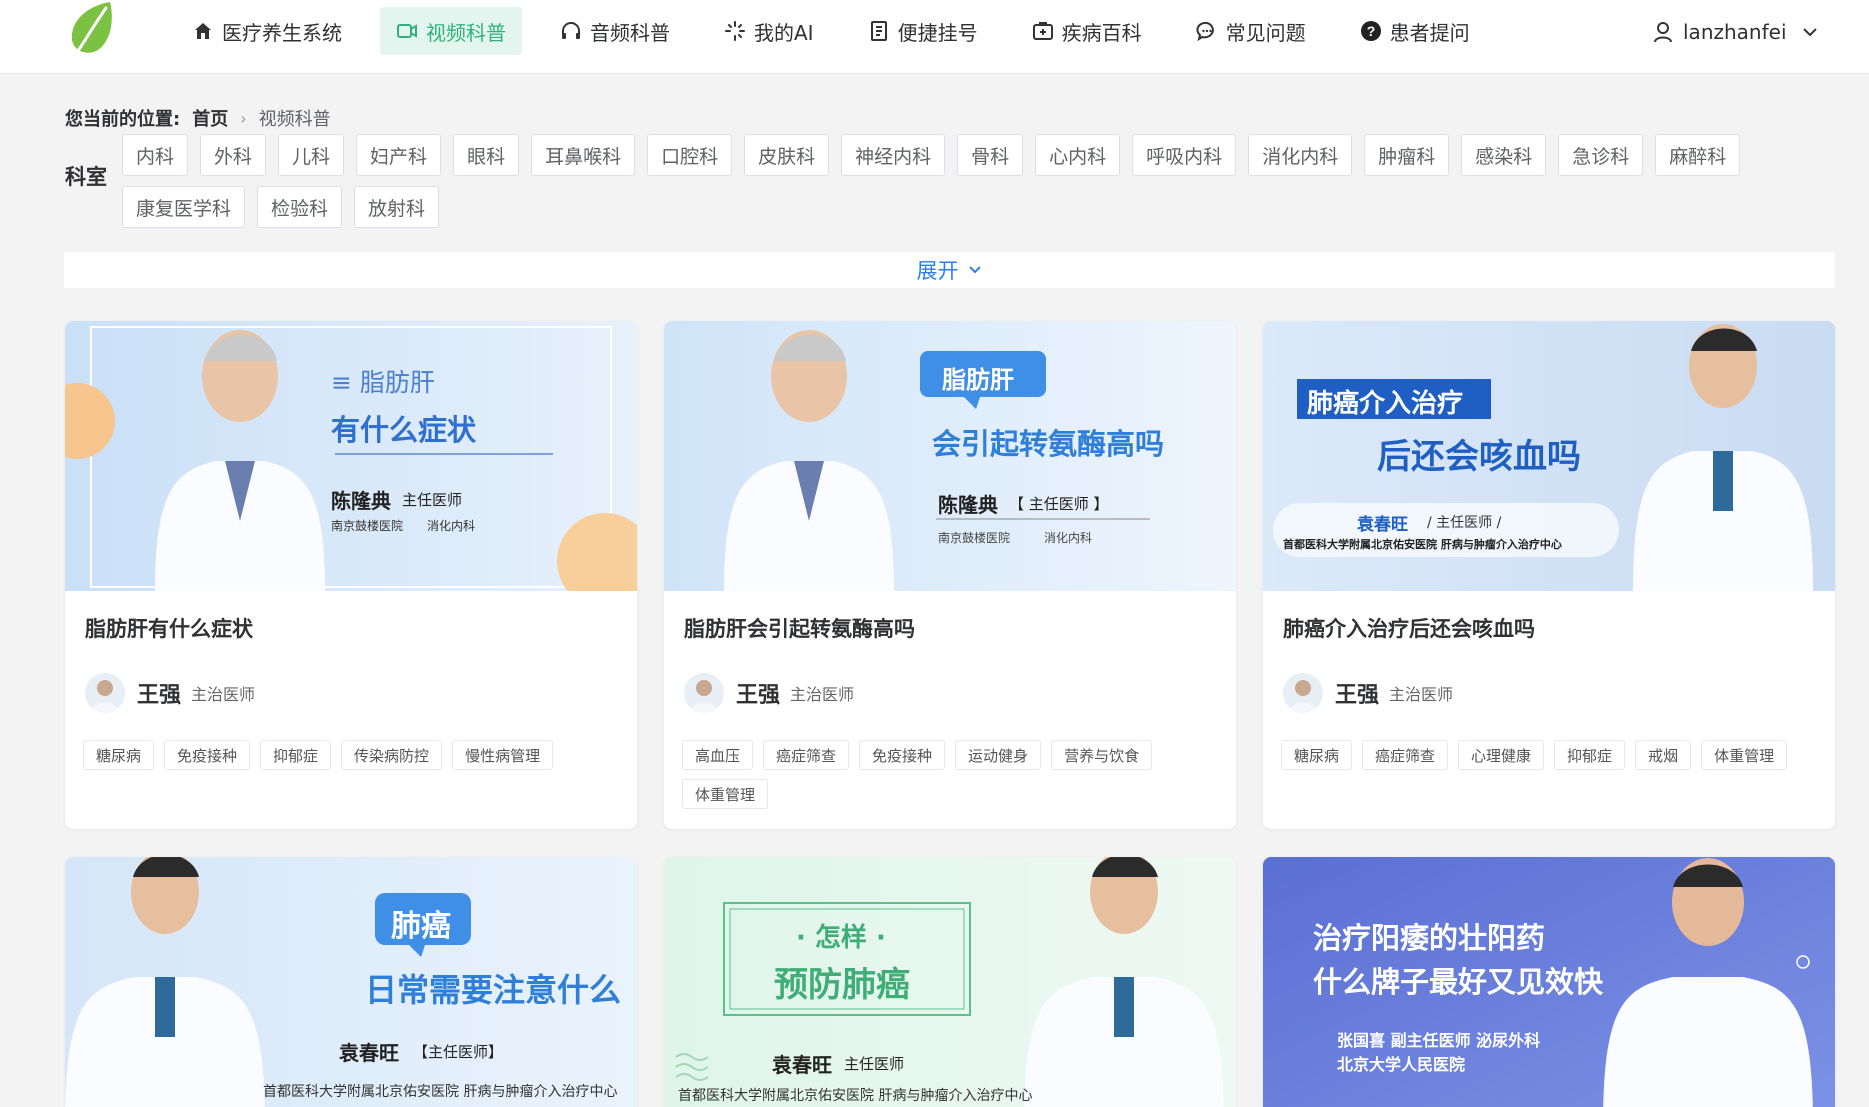 Image resolution: width=1869 pixels, height=1107 pixels. What do you see at coordinates (1464, 523) in the screenshot?
I see `poster-doctor-title: / 主任医师 /` at bounding box center [1464, 523].